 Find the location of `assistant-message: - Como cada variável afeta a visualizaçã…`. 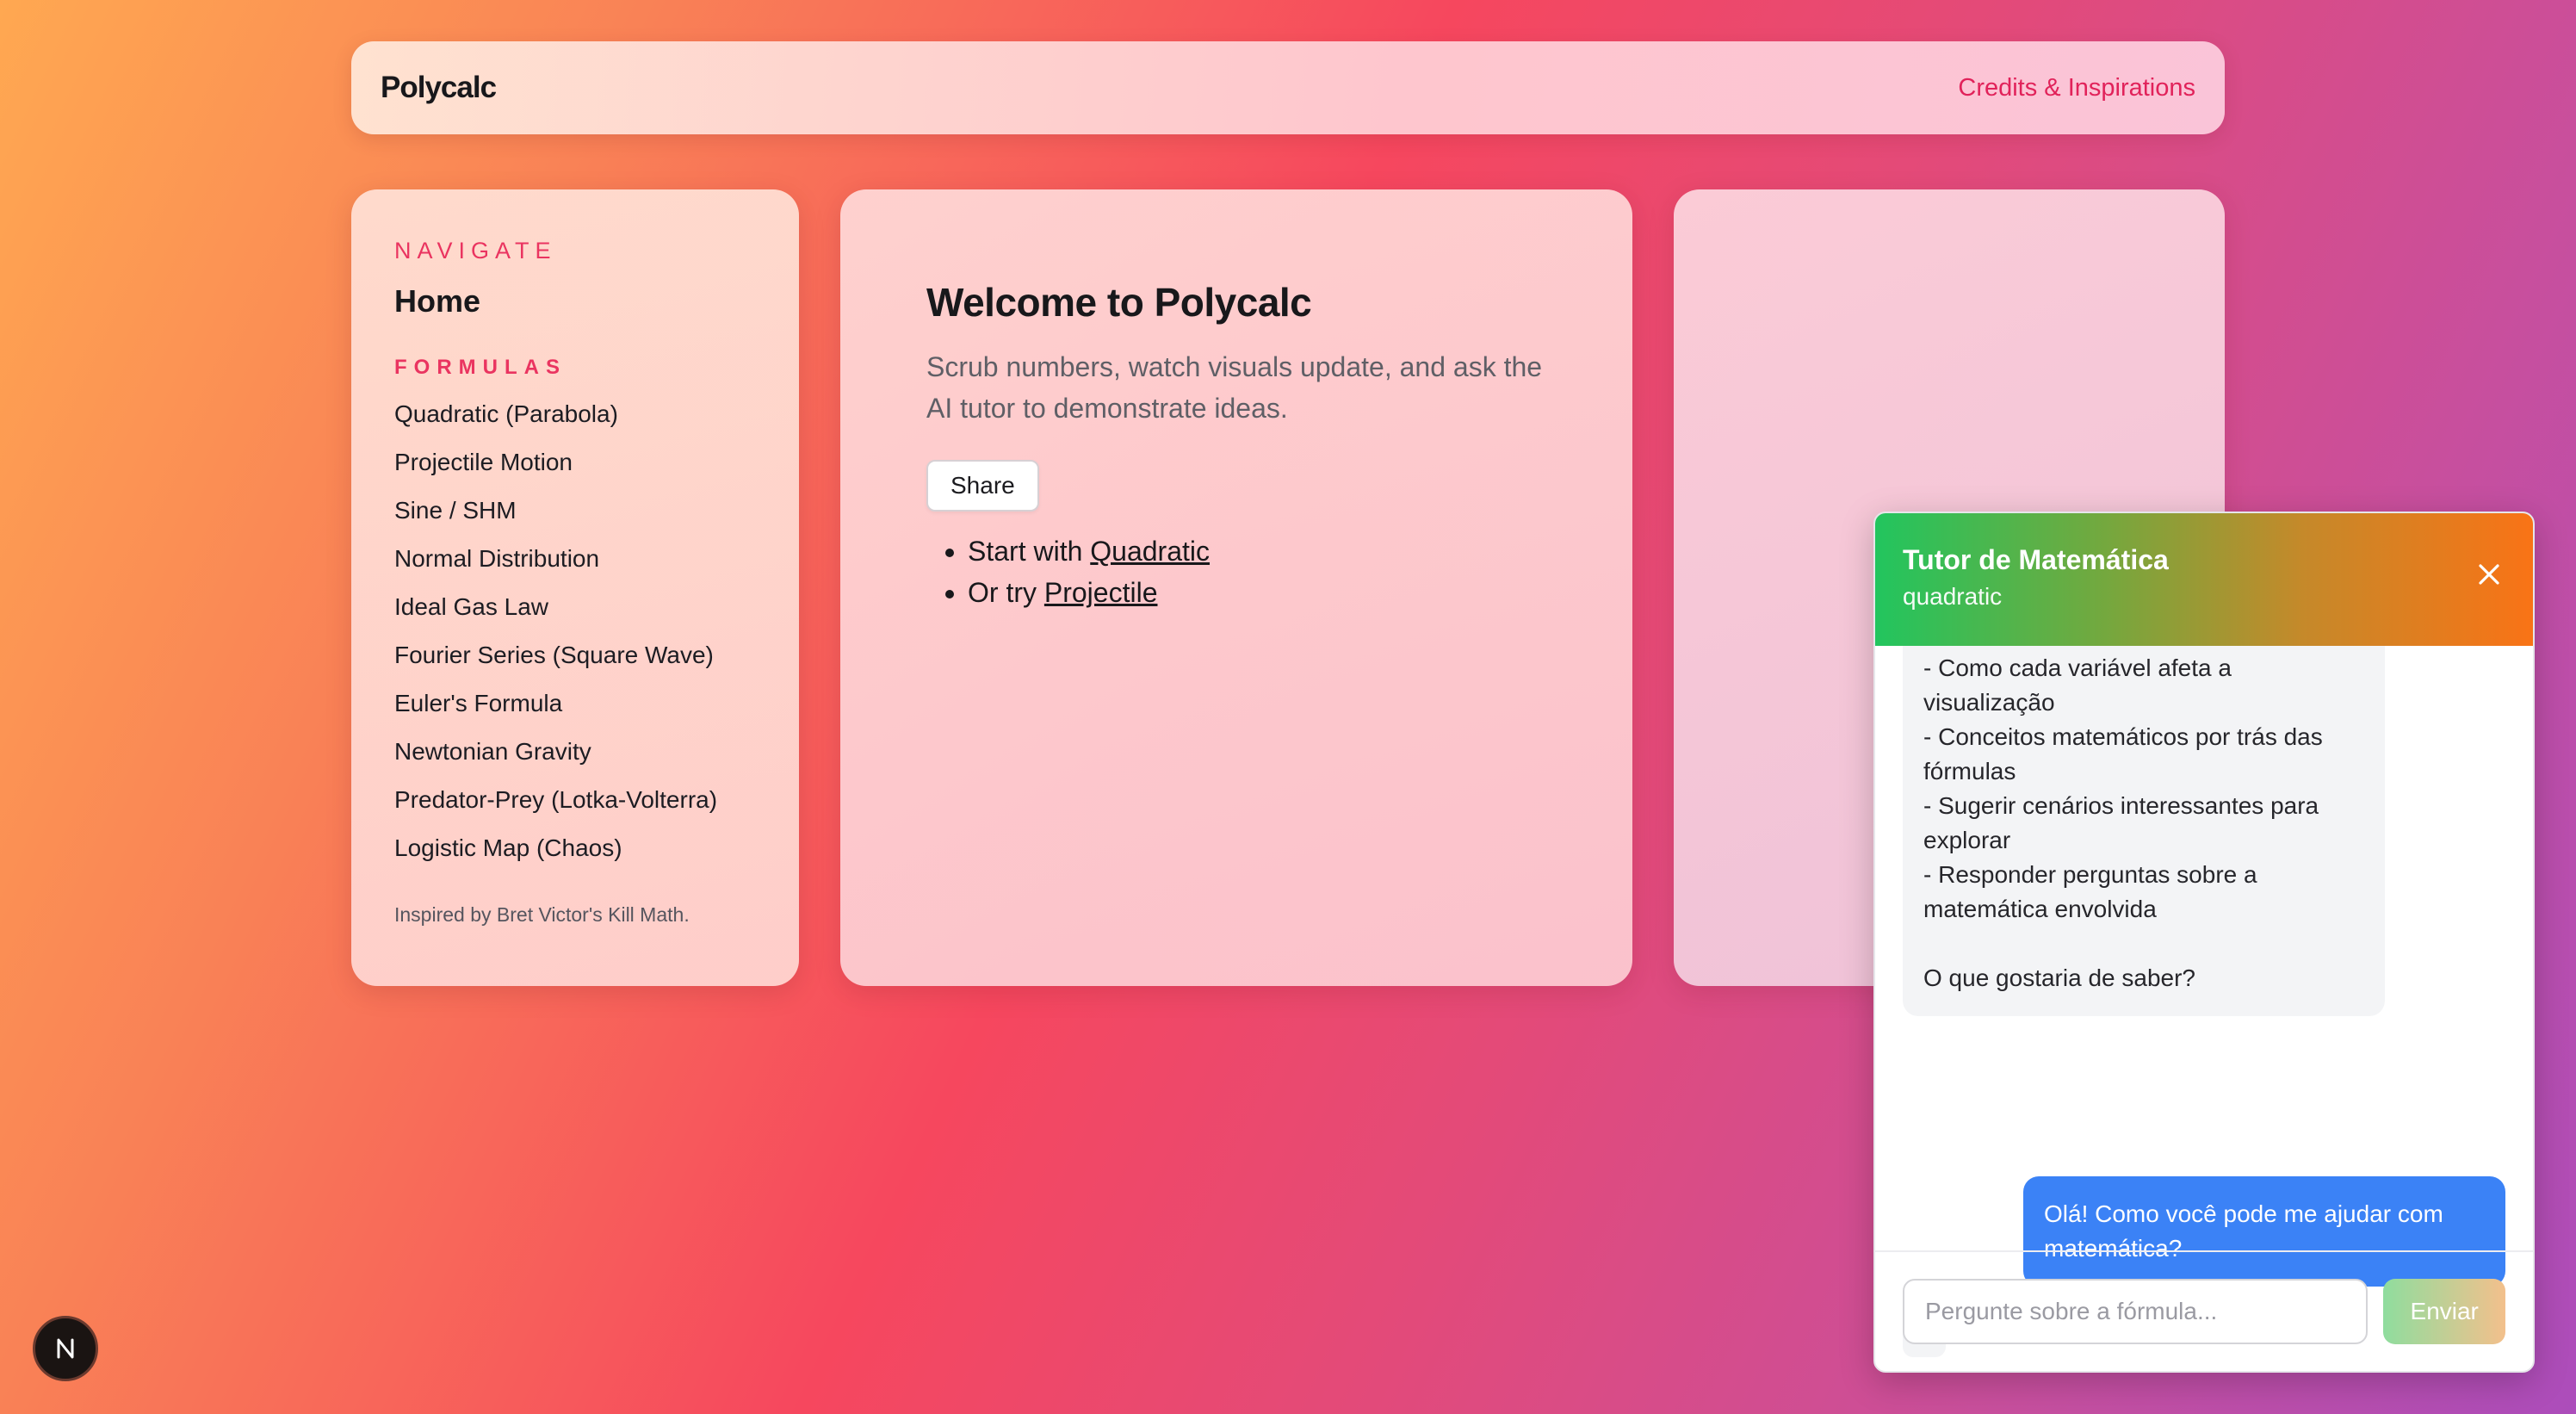

assistant-message: - Como cada variável afeta a visualizaçã… is located at coordinates (2144, 831).